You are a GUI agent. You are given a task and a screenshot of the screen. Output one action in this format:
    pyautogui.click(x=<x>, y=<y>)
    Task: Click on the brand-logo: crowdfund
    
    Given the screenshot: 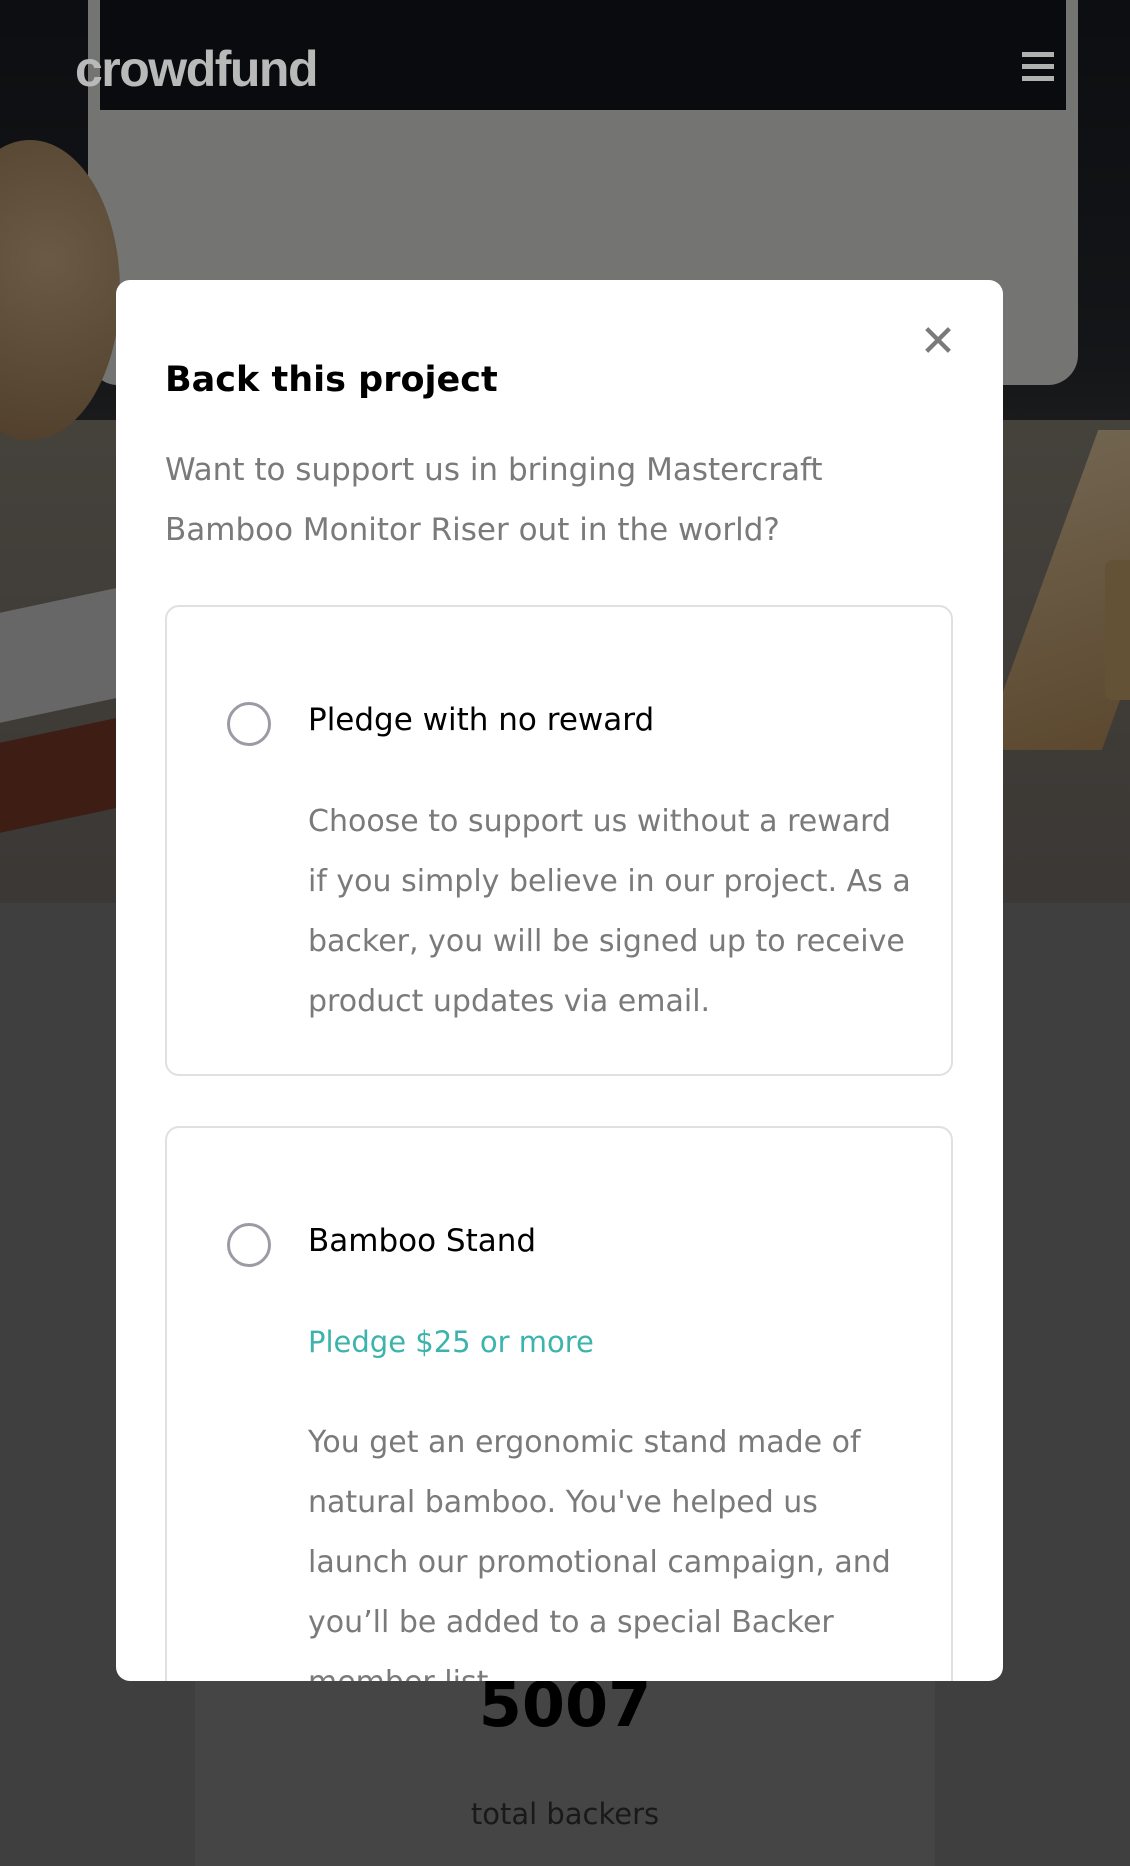 What is the action you would take?
    pyautogui.click(x=197, y=69)
    